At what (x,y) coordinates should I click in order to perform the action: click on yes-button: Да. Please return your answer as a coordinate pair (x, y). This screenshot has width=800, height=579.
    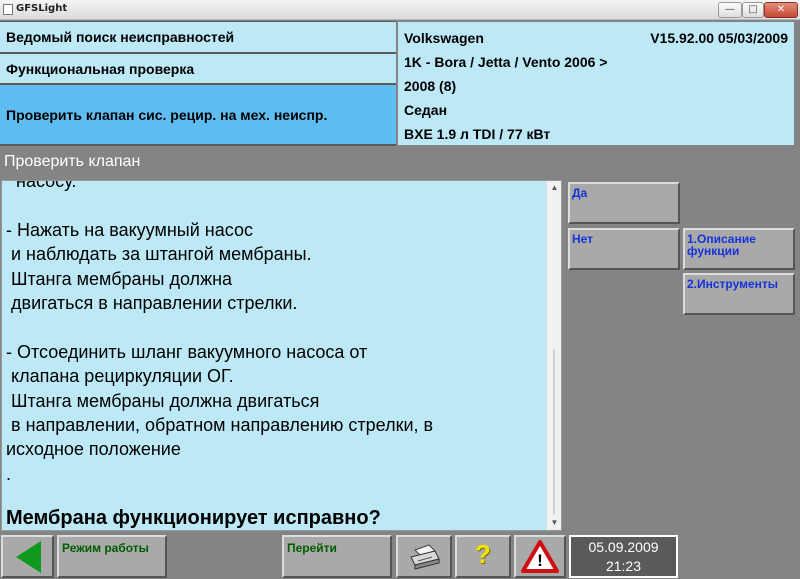
    Looking at the image, I should click on (624, 203).